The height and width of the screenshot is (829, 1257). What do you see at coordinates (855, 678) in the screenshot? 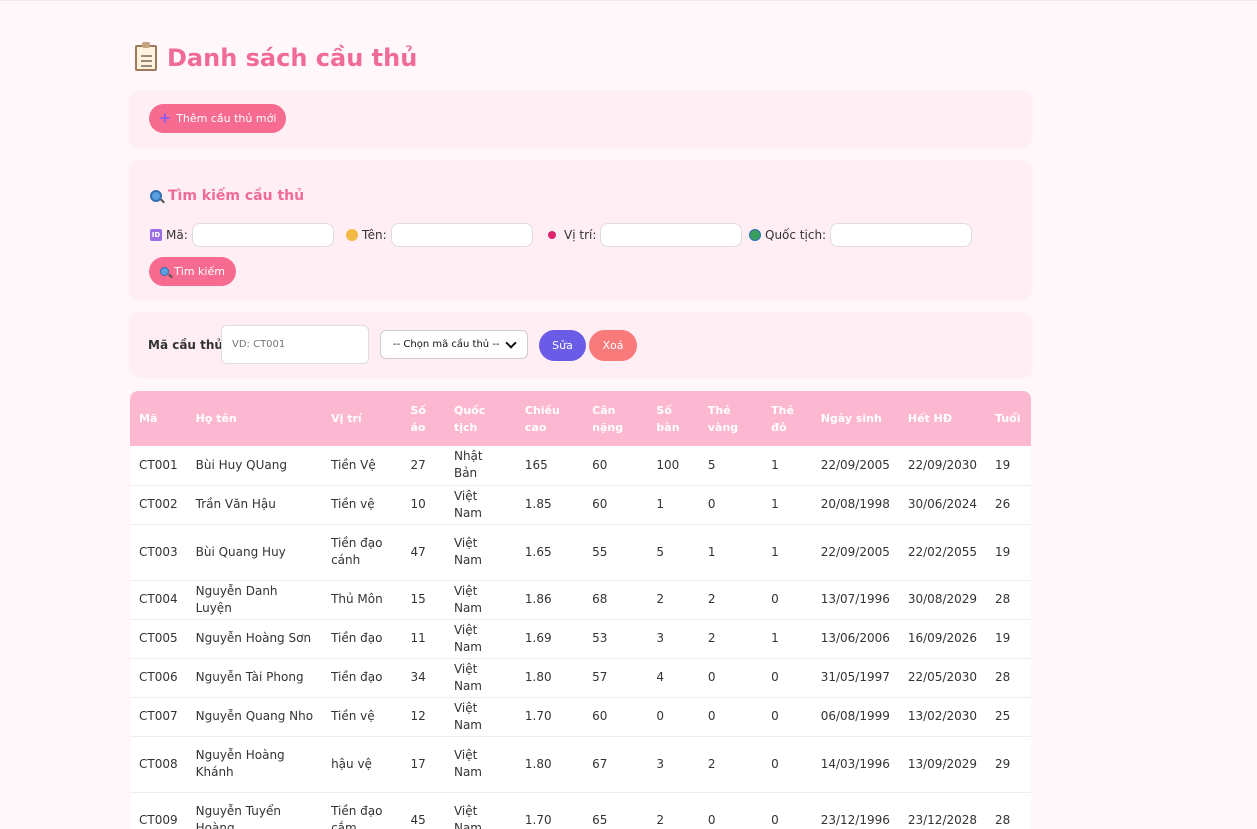
I see `cell-ngay-sinh: 31/05/1997` at bounding box center [855, 678].